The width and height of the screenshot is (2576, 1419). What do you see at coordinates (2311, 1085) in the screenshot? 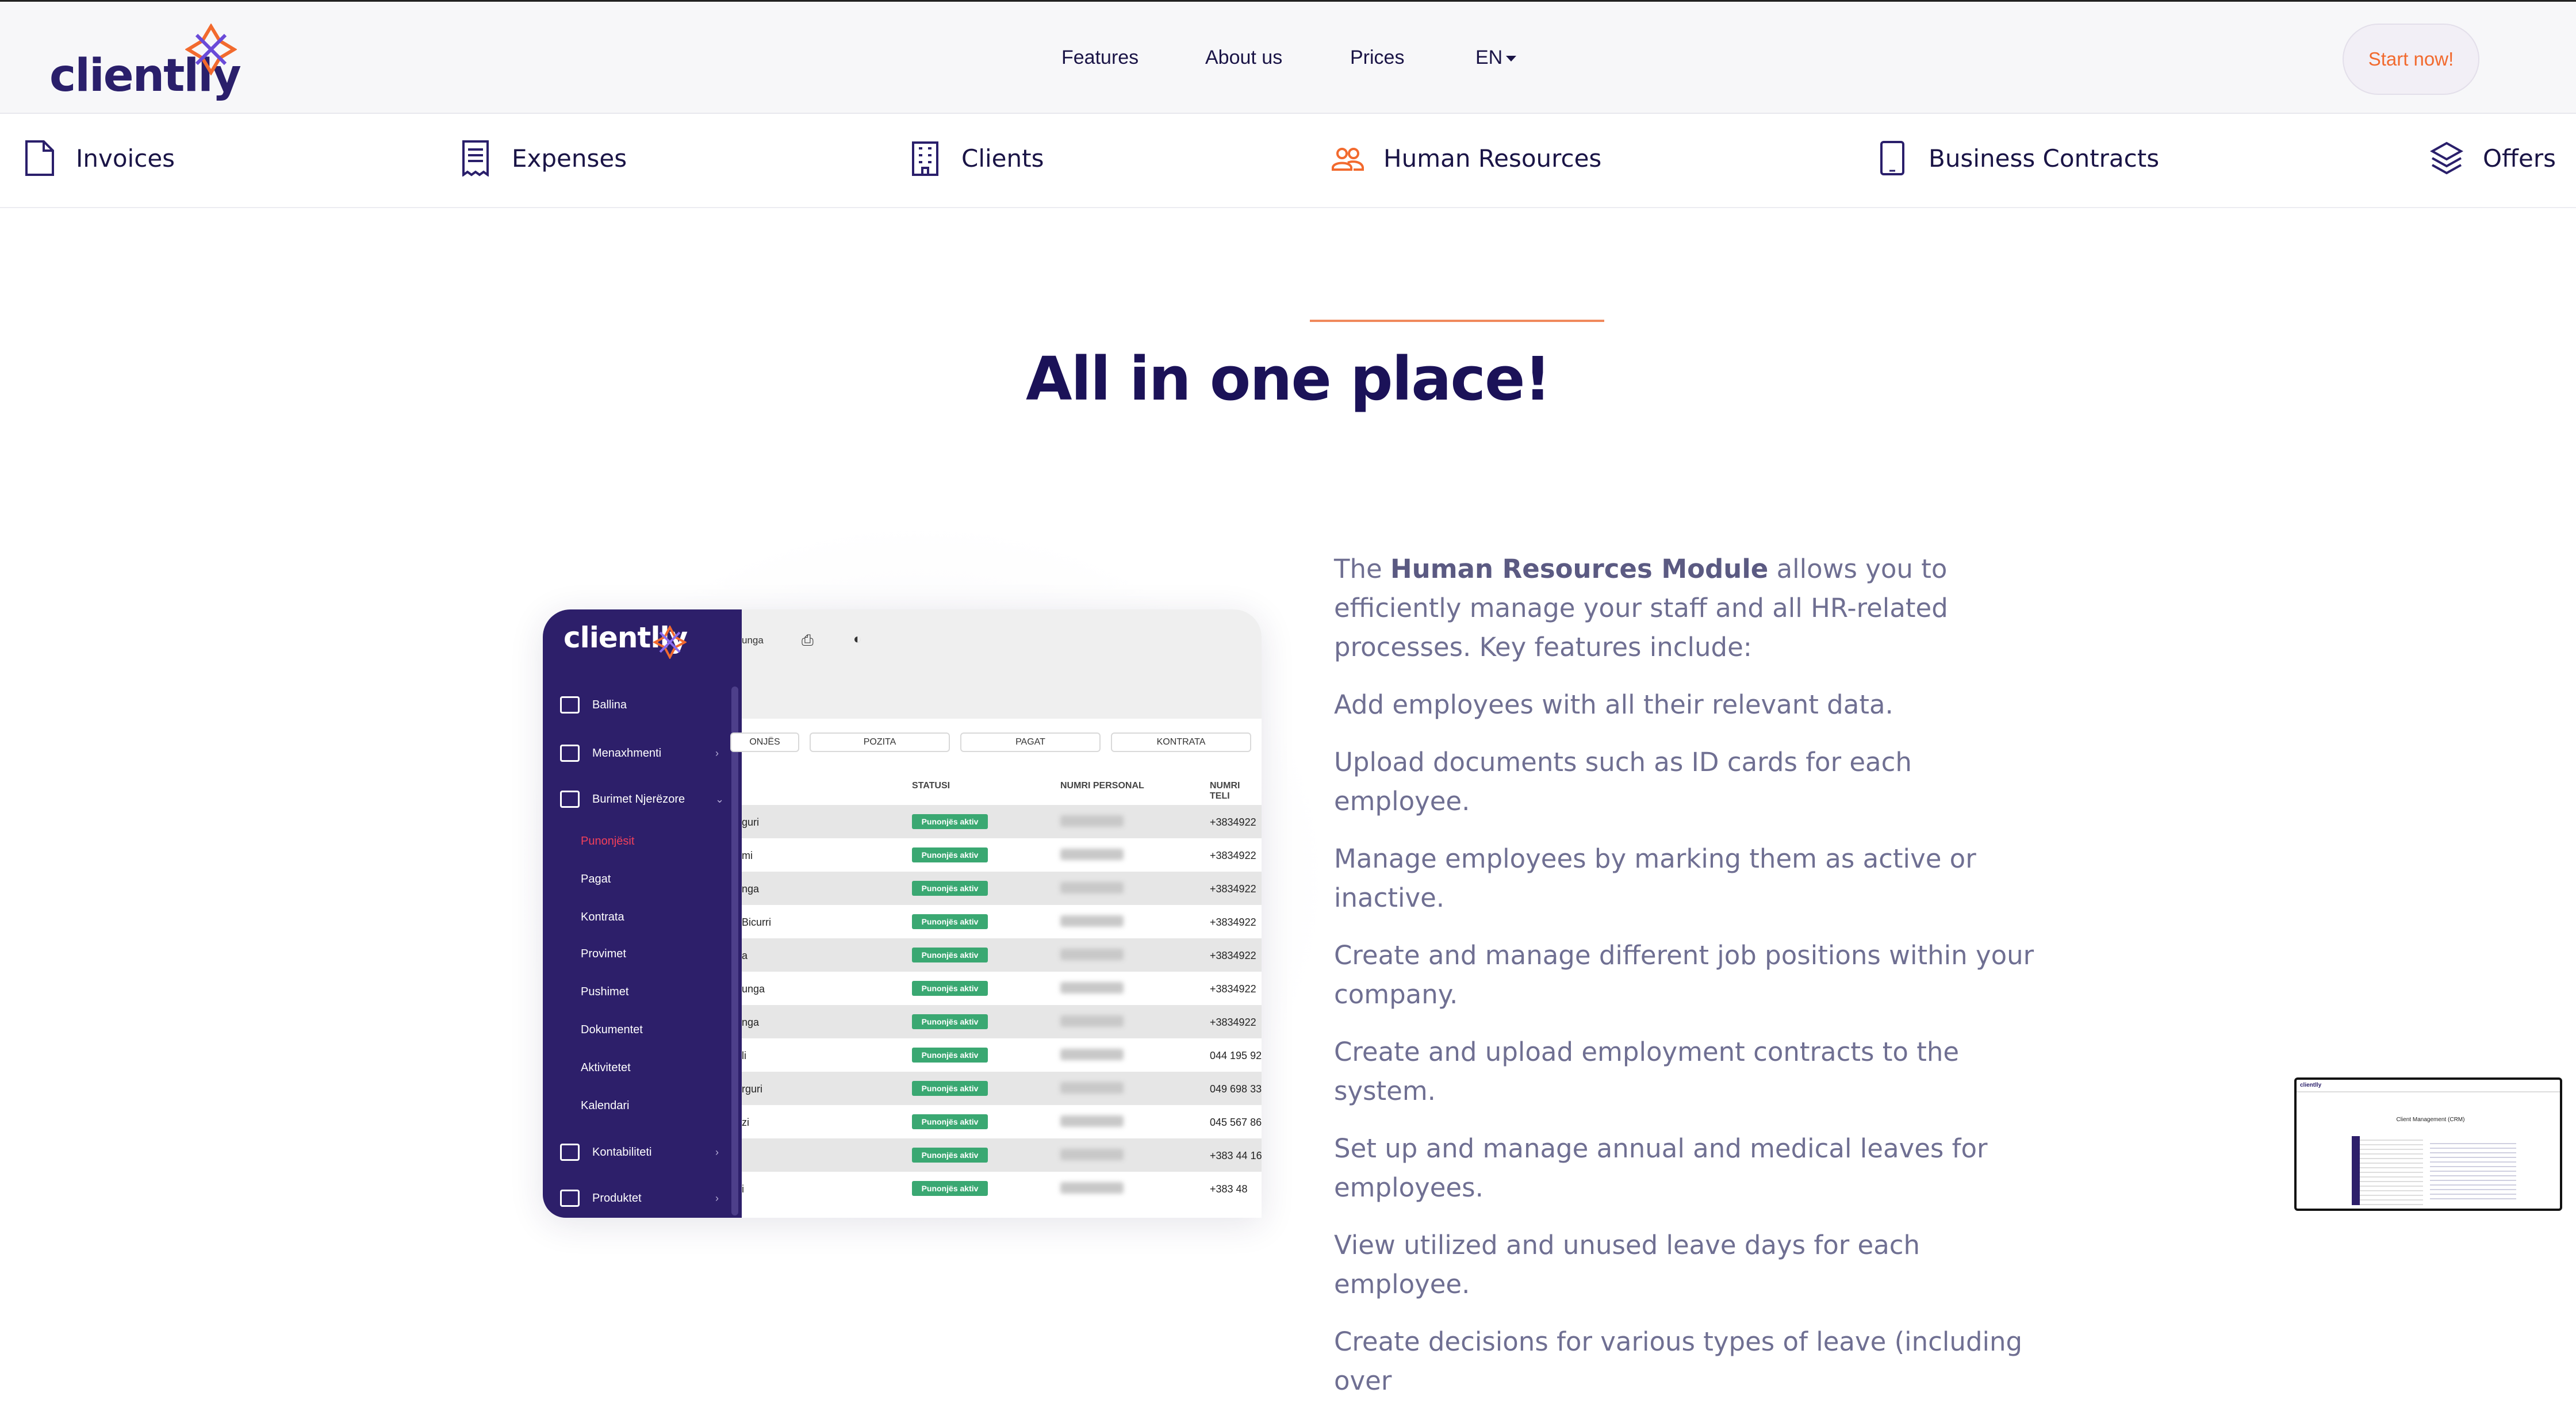
I see `thumbnail-logo: clientlly` at bounding box center [2311, 1085].